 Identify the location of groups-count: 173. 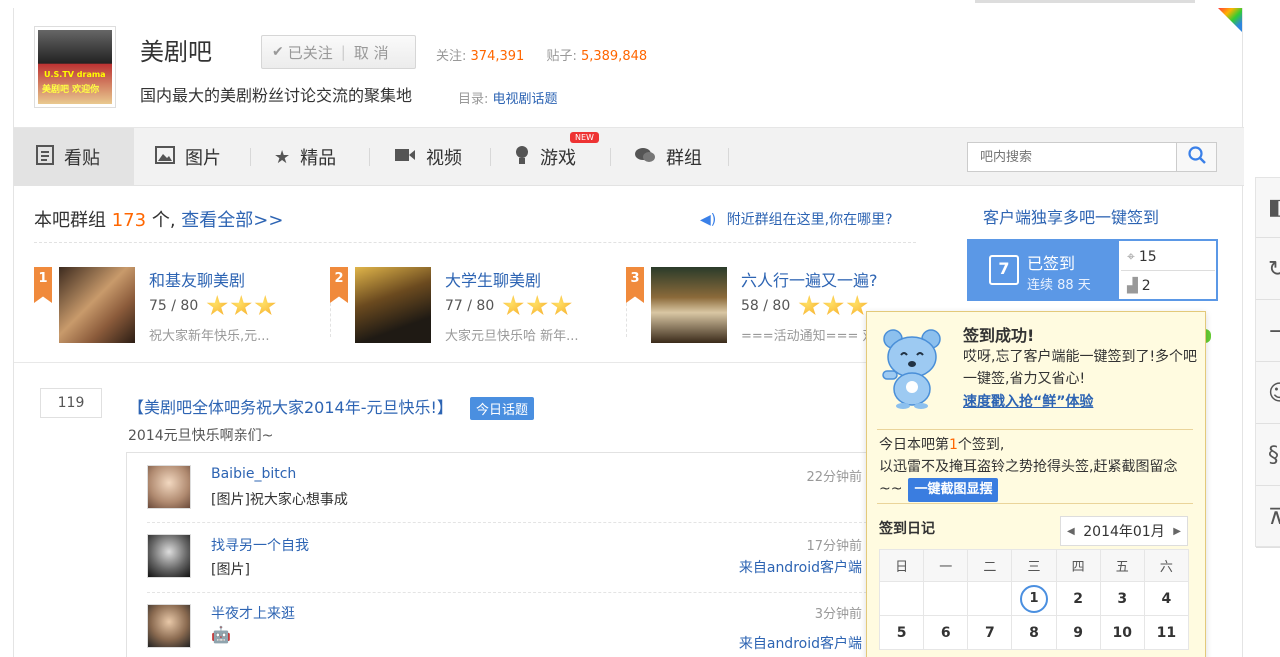
(129, 220).